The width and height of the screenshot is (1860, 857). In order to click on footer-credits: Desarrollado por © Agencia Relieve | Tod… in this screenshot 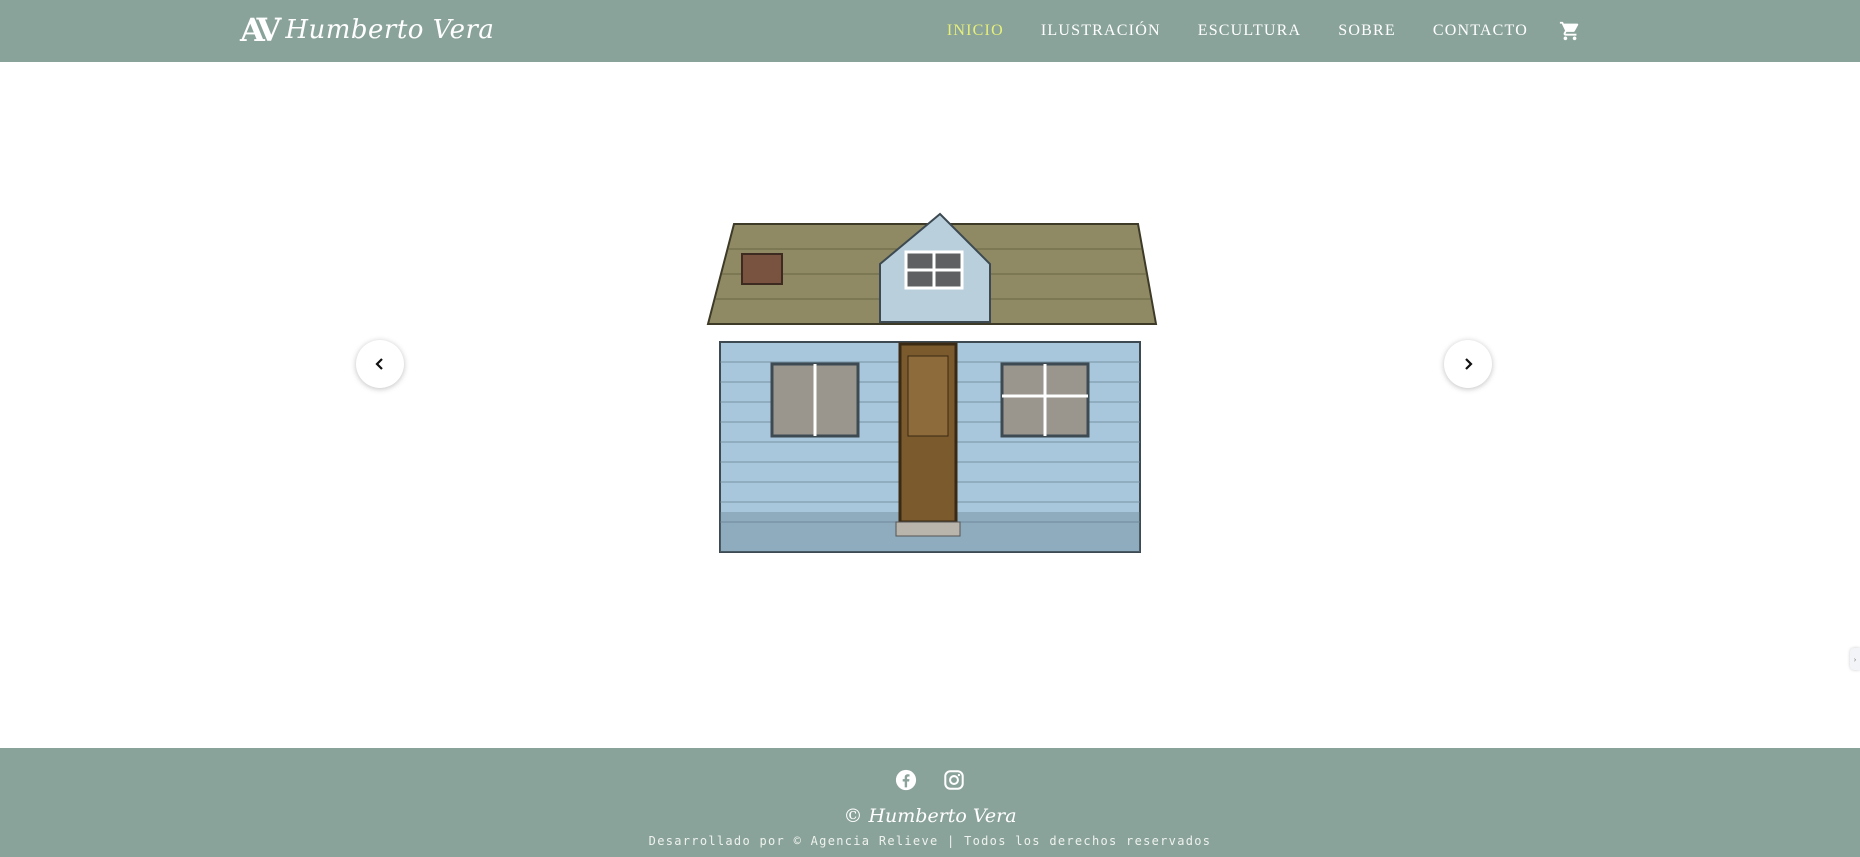, I will do `click(930, 841)`.